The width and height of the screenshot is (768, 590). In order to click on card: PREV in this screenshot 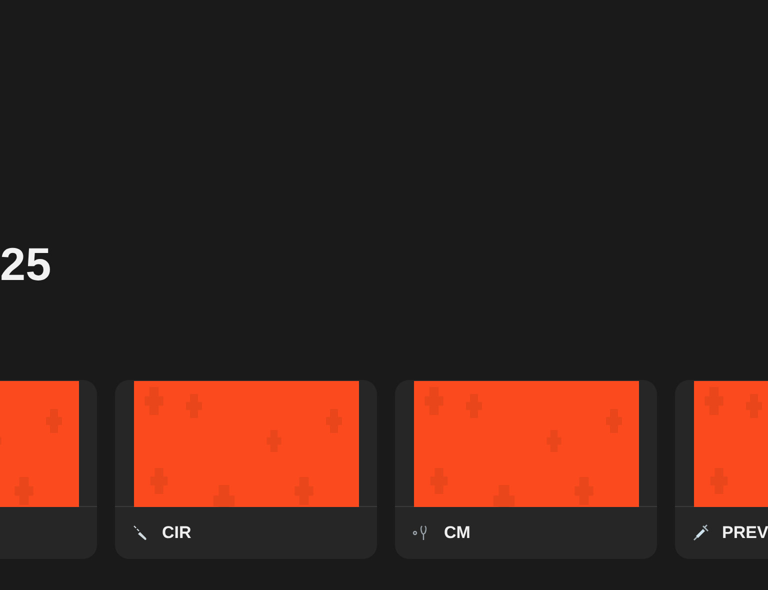, I will do `click(721, 469)`.